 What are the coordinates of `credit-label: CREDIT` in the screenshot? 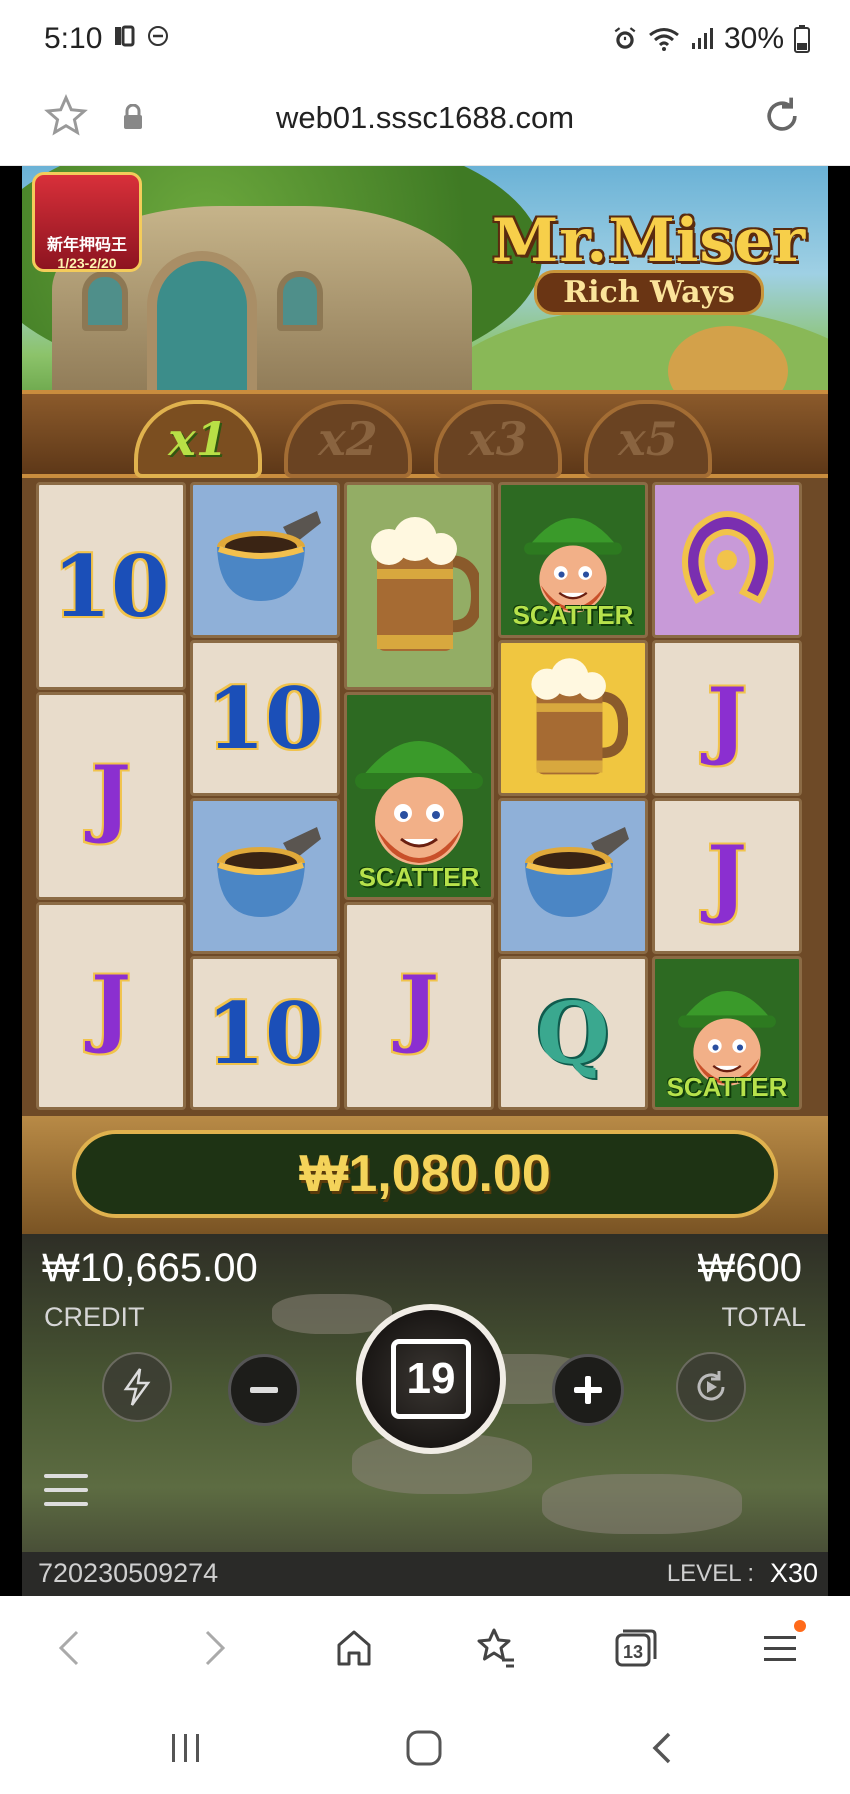 It's located at (94, 1317).